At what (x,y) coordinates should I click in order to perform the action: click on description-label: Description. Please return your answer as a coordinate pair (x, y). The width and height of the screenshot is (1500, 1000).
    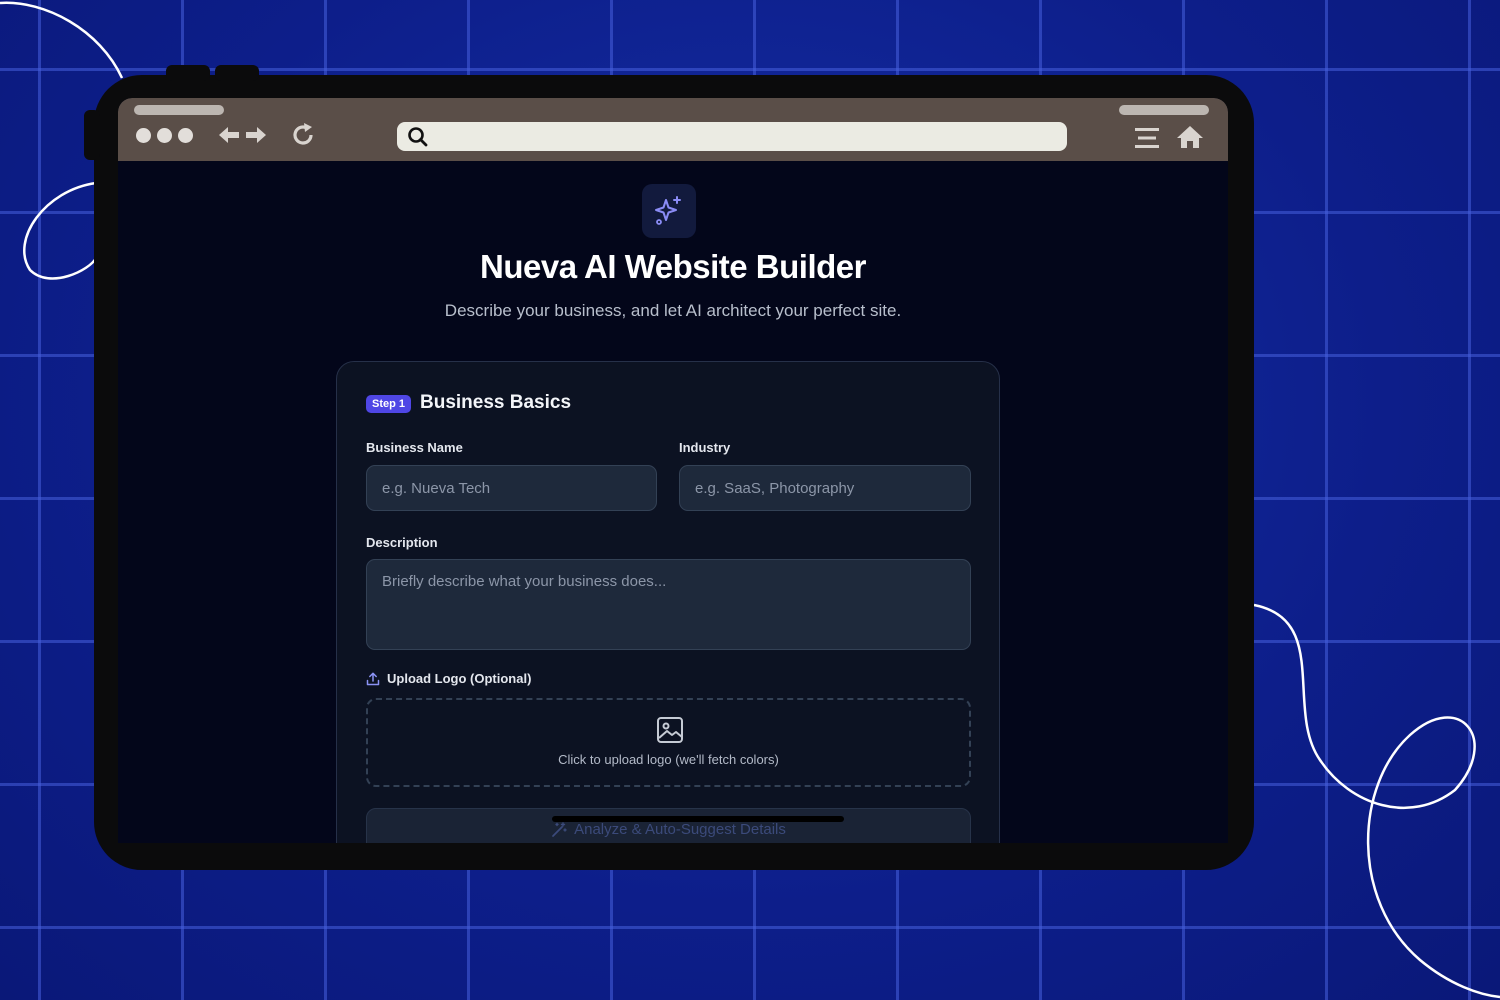
    Looking at the image, I should click on (402, 542).